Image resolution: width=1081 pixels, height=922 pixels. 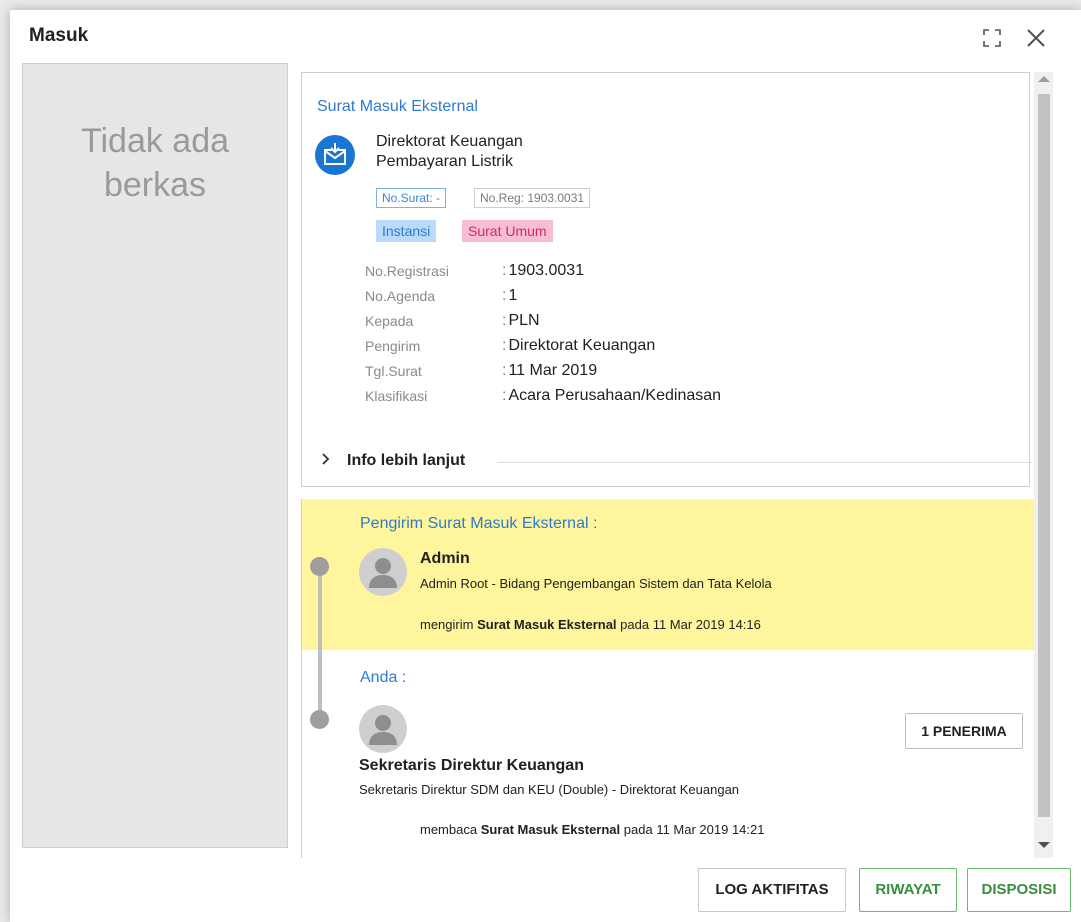 I want to click on detail-label: No.Registrasi, so click(x=407, y=271).